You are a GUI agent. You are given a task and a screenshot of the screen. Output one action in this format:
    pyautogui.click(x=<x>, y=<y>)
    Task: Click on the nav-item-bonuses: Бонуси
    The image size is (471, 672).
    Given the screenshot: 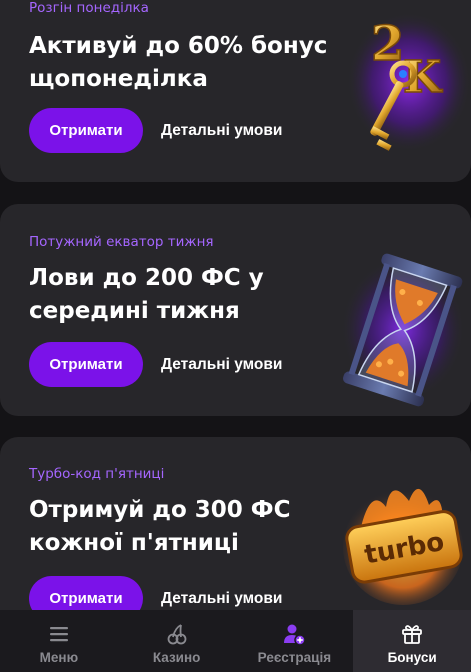 What is the action you would take?
    pyautogui.click(x=412, y=641)
    